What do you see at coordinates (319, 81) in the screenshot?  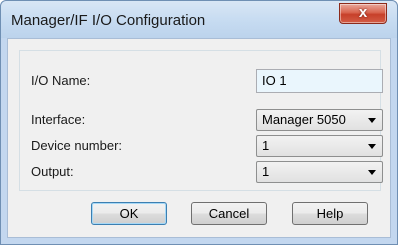 I see `io-name-input: IO 1` at bounding box center [319, 81].